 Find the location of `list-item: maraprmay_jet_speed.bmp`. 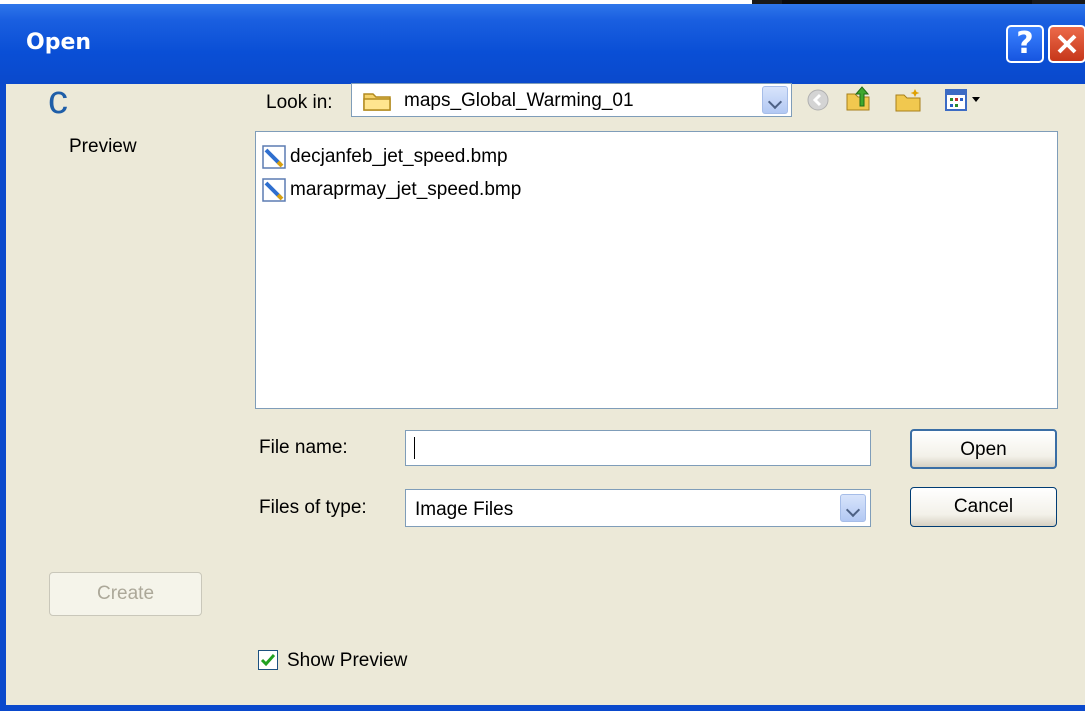

list-item: maraprmay_jet_speed.bmp is located at coordinates (391, 190).